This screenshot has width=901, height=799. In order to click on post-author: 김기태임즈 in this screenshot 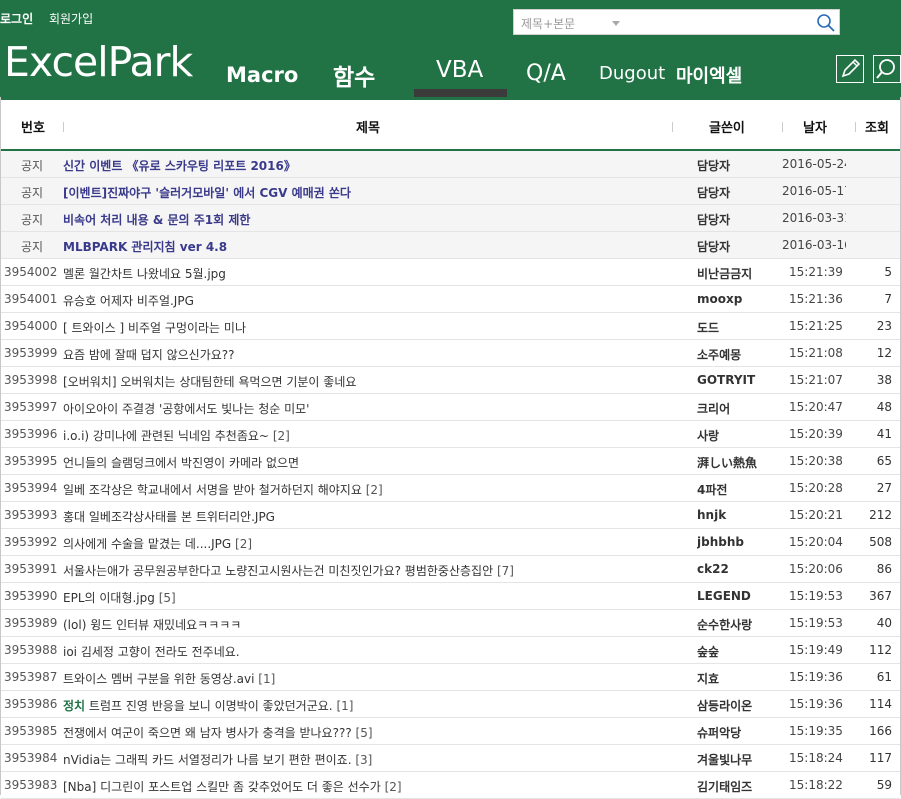, I will do `click(737, 786)`.